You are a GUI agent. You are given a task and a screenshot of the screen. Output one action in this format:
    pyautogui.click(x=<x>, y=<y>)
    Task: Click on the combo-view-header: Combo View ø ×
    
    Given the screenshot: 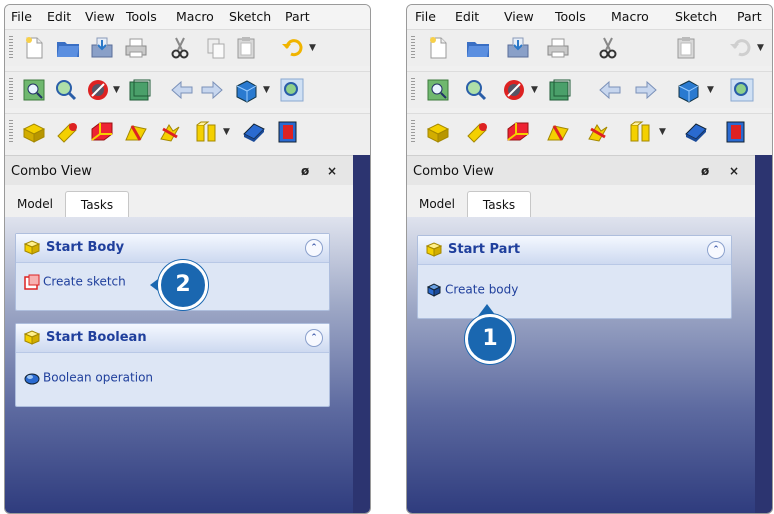 What is the action you would take?
    pyautogui.click(x=187, y=170)
    